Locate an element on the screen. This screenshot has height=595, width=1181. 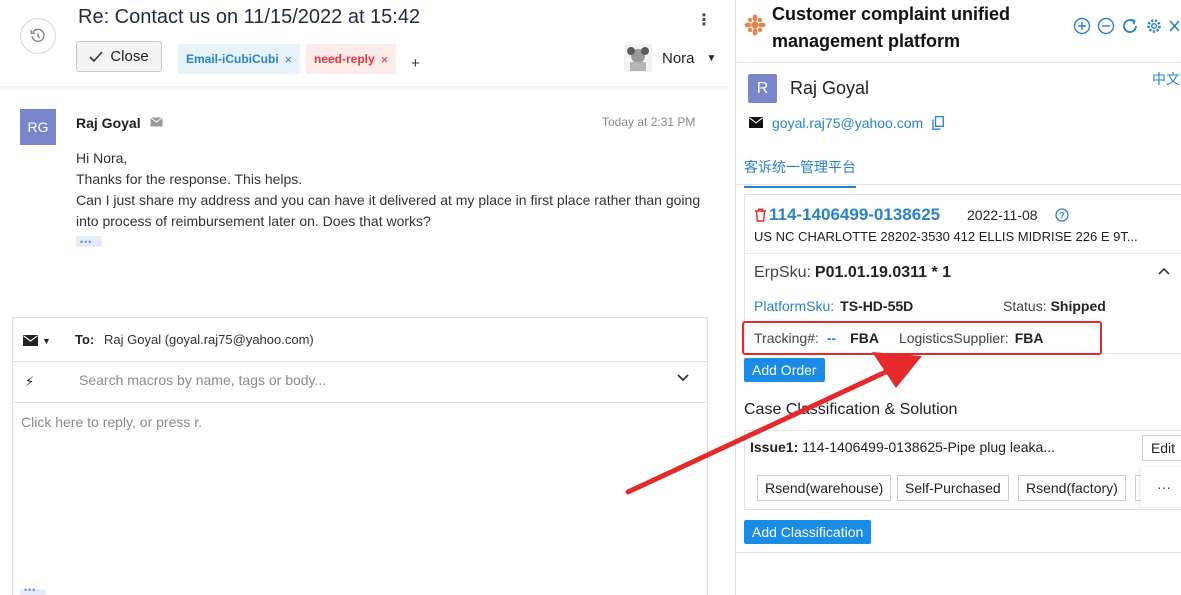
tag-need-reply: need-reply × is located at coordinates (351, 59).